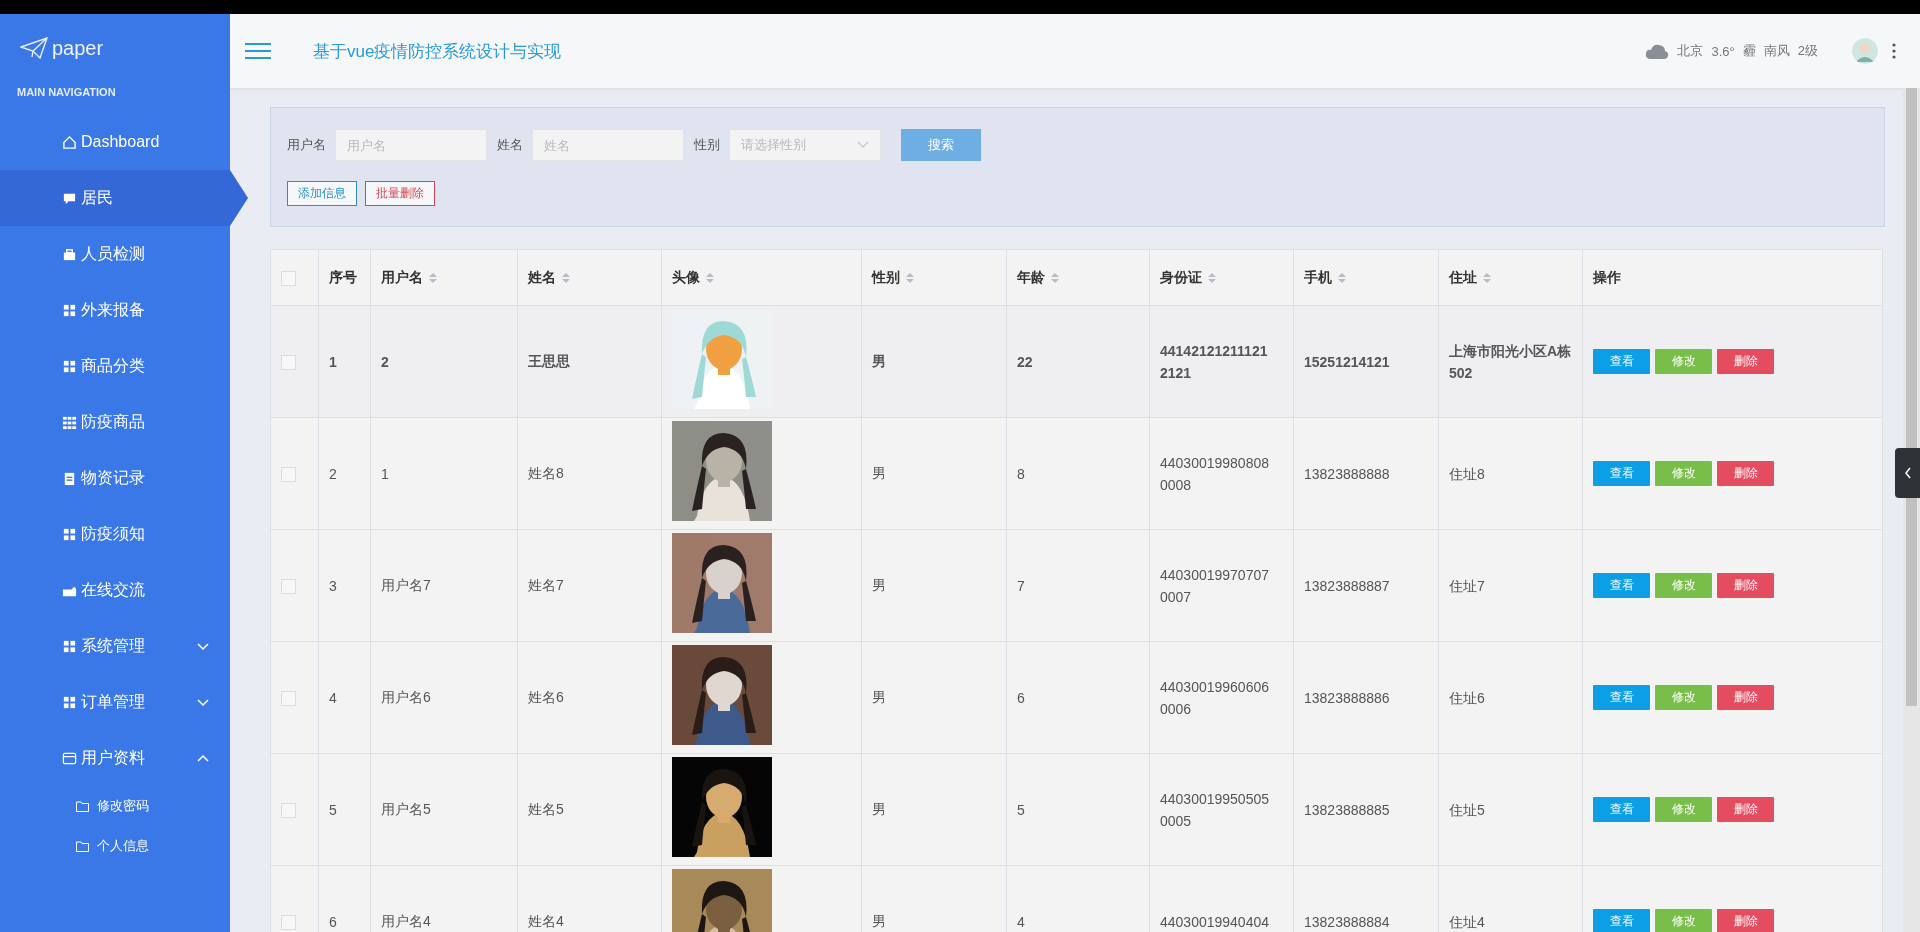  What do you see at coordinates (333, 361) in the screenshot?
I see `row-number: 1` at bounding box center [333, 361].